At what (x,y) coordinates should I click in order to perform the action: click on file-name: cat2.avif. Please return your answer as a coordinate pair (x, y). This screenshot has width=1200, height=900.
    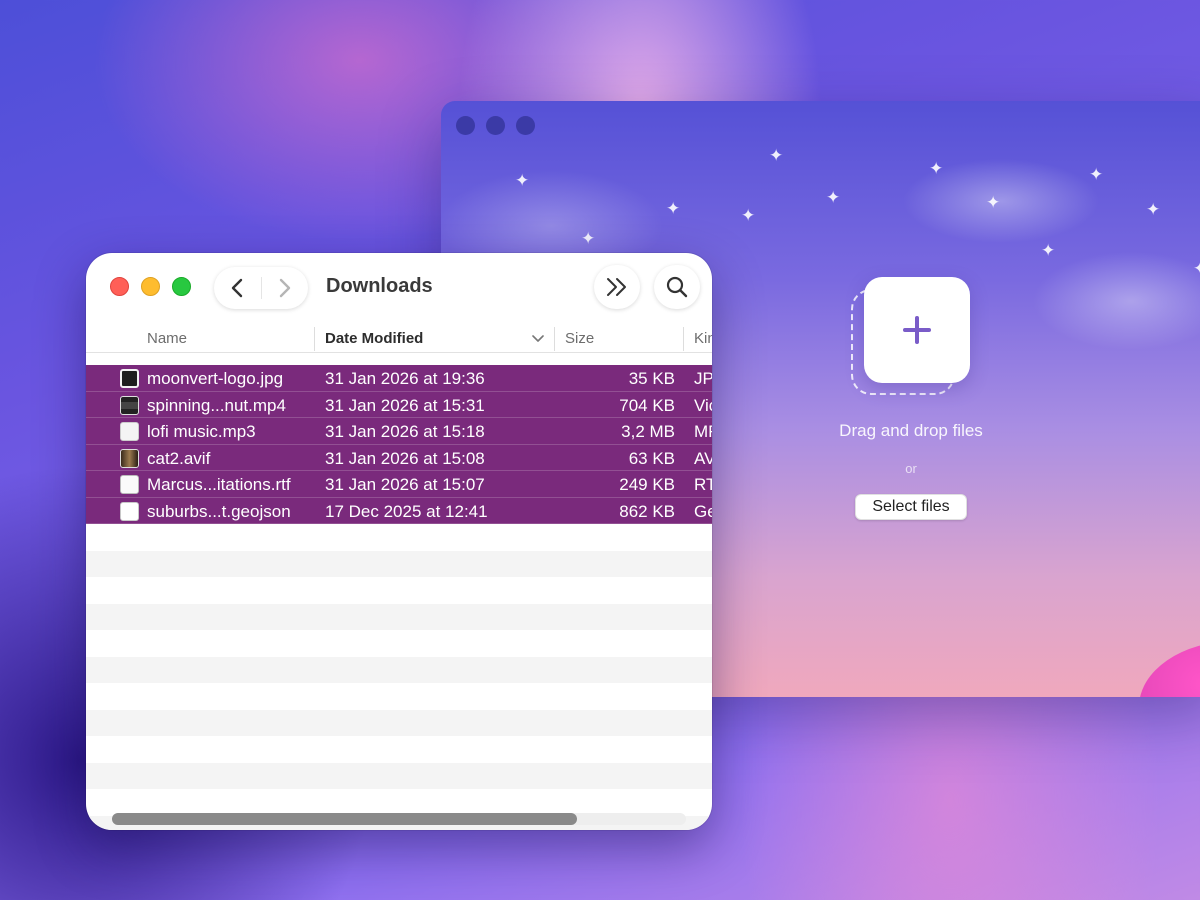
    Looking at the image, I should click on (179, 458).